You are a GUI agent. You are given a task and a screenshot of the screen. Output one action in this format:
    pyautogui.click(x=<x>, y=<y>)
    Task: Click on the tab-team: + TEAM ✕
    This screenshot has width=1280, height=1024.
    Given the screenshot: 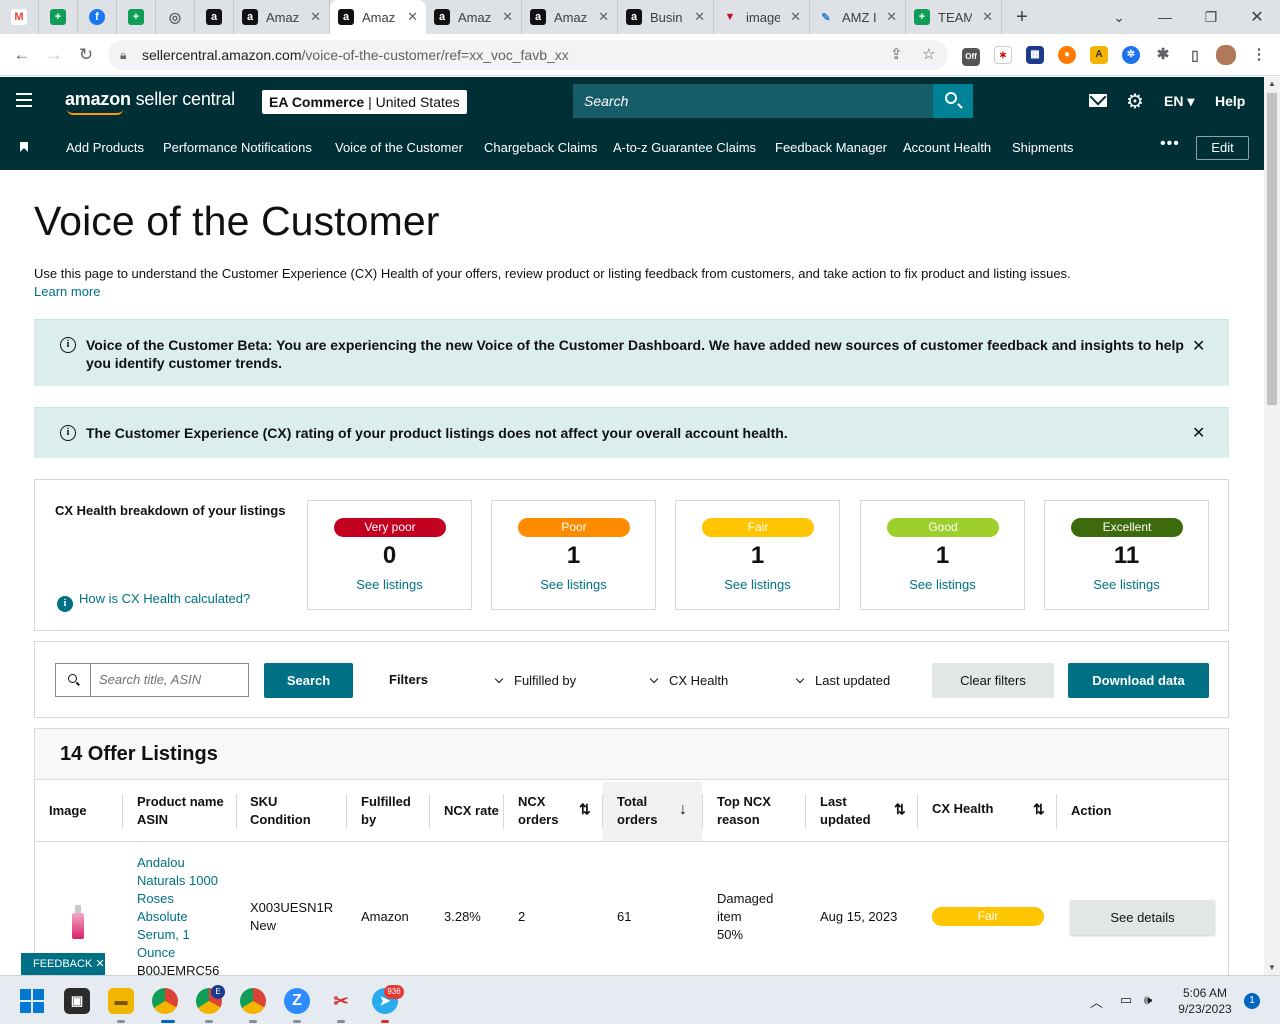 What is the action you would take?
    pyautogui.click(x=954, y=17)
    